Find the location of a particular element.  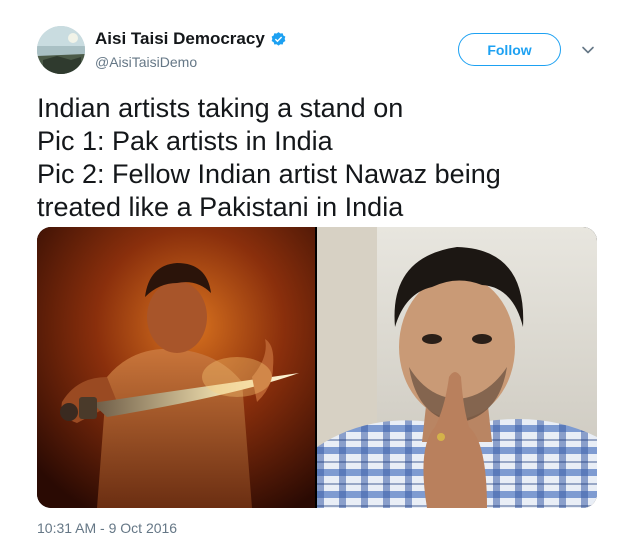

follow-button: Follow is located at coordinates (509, 49).